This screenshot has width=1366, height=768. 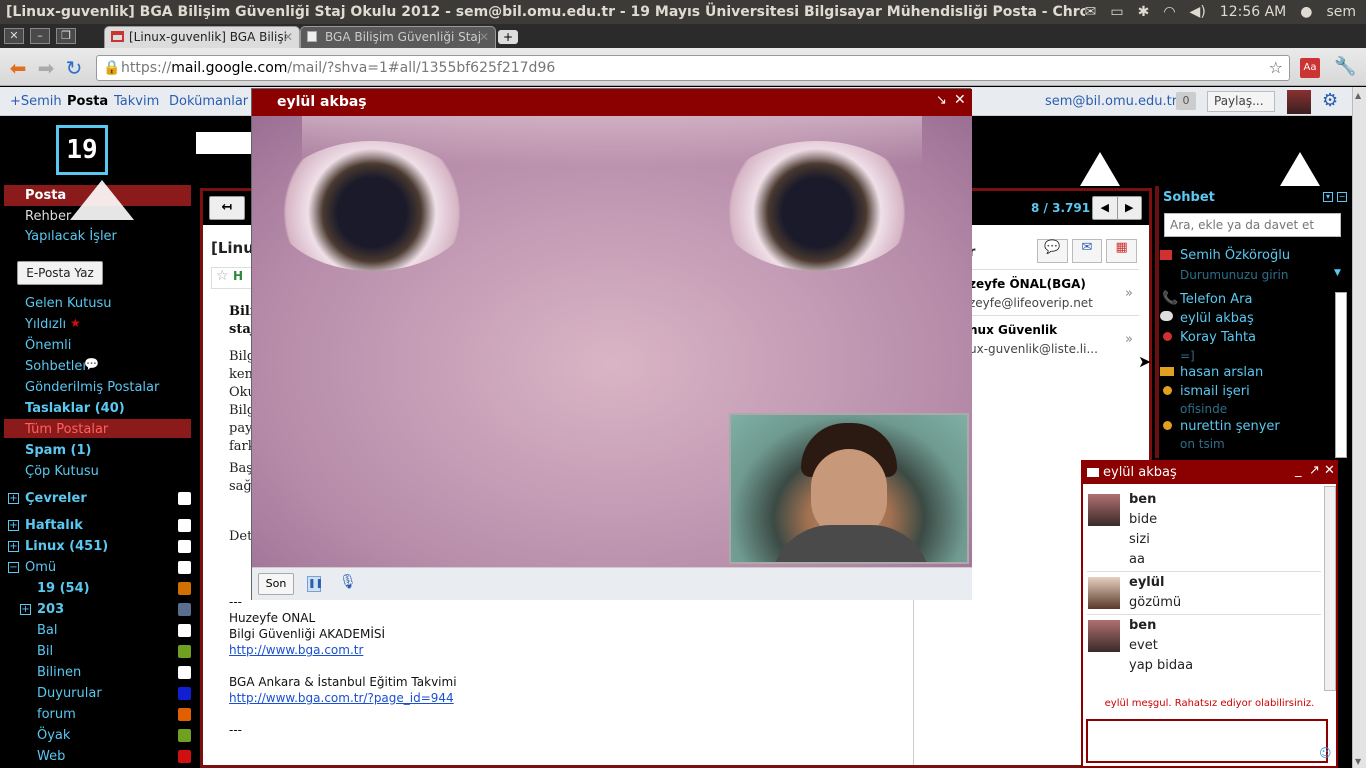 What do you see at coordinates (1314, 470) in the screenshot?
I see `popout-icon: ↗` at bounding box center [1314, 470].